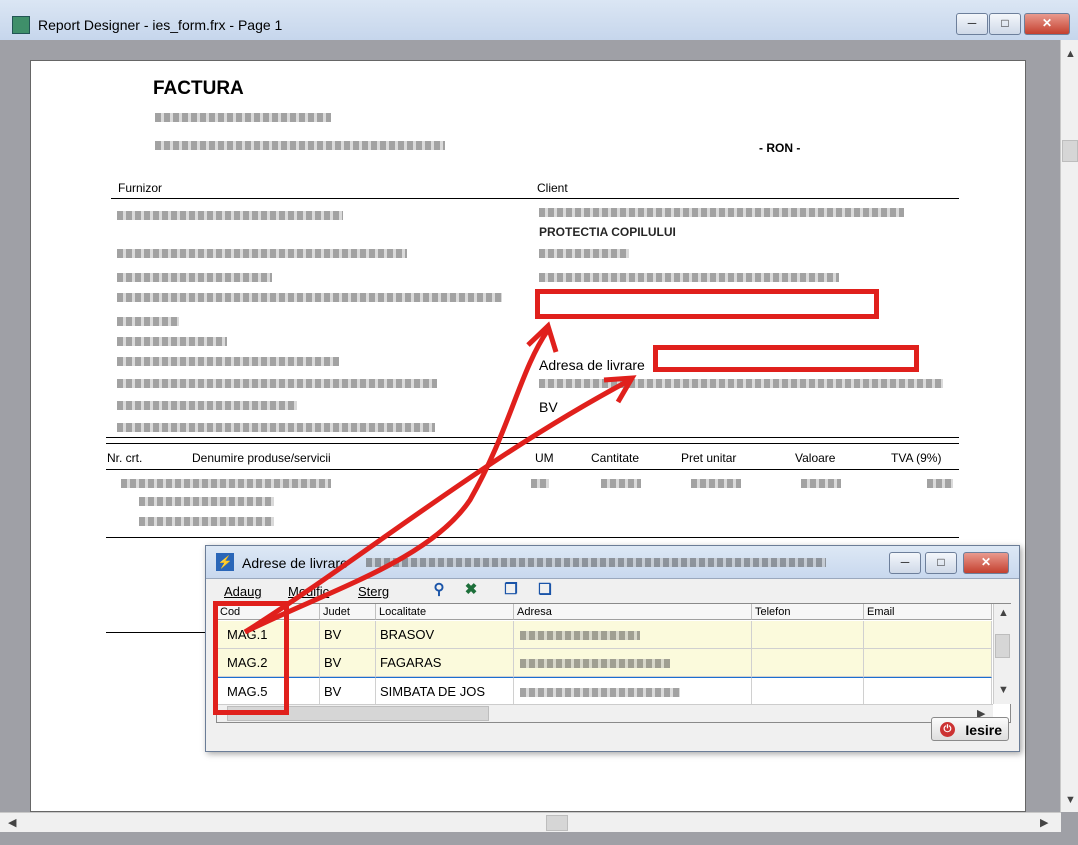 This screenshot has width=1078, height=845. What do you see at coordinates (348, 612) in the screenshot?
I see `col-header-judet: Judet` at bounding box center [348, 612].